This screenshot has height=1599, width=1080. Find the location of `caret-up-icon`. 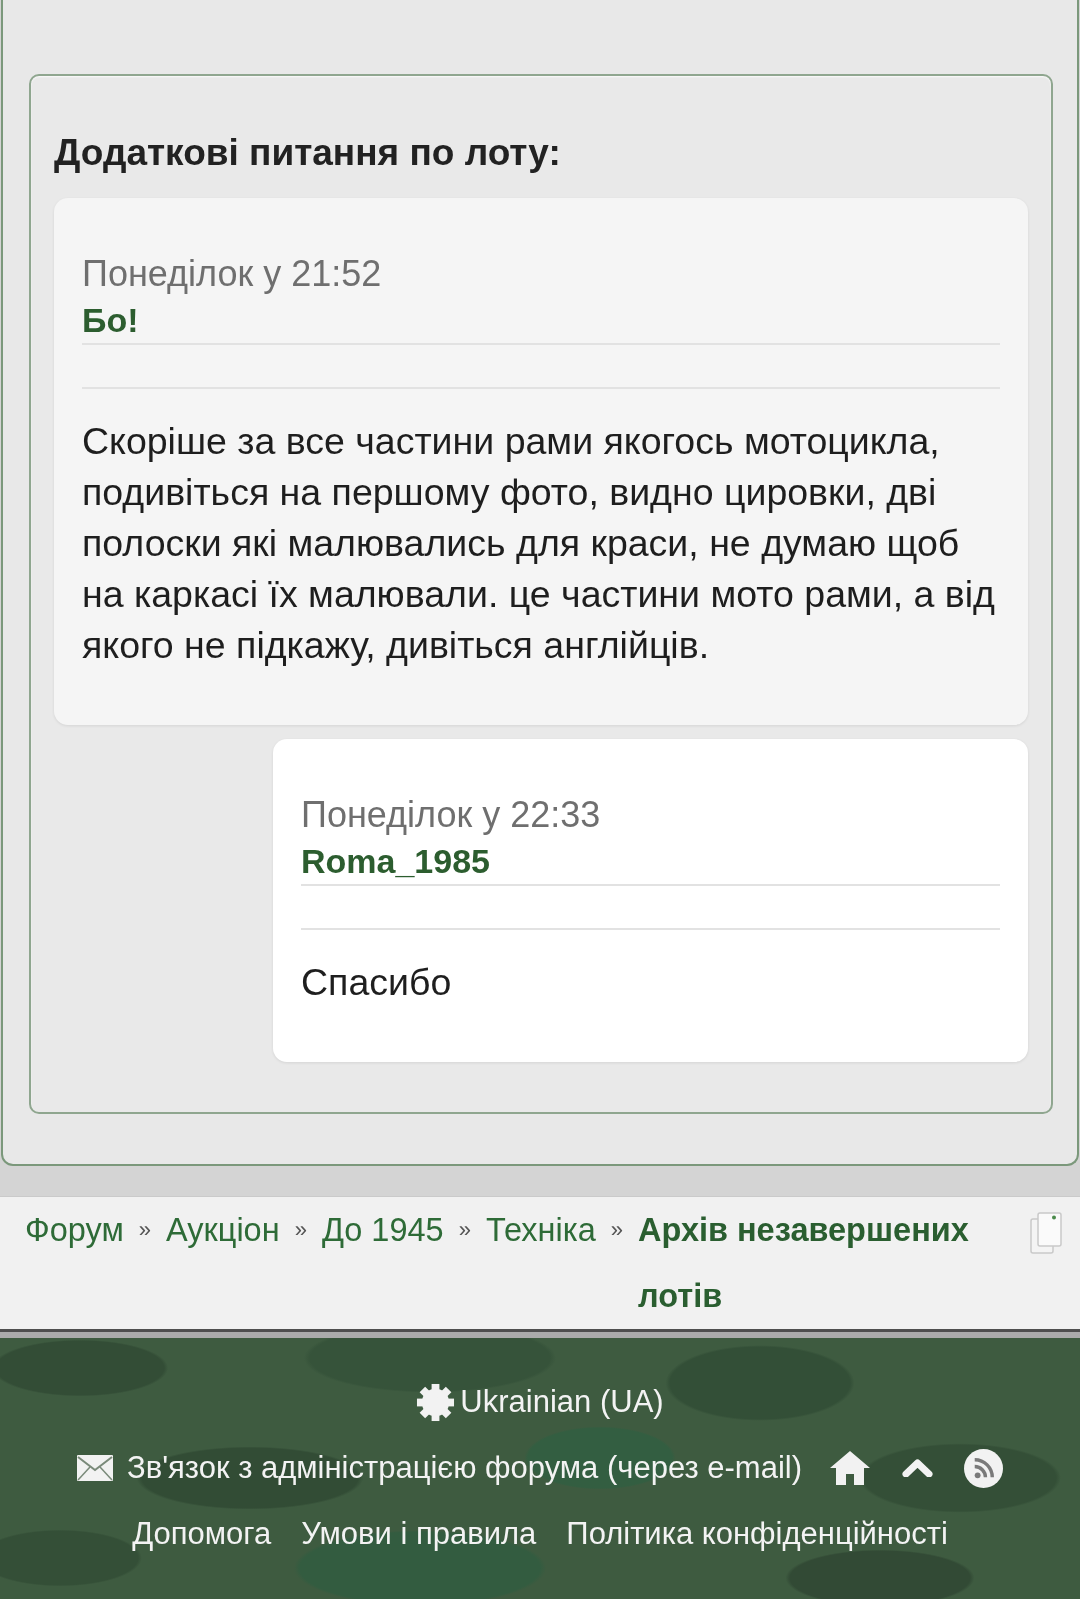

caret-up-icon is located at coordinates (918, 1468).